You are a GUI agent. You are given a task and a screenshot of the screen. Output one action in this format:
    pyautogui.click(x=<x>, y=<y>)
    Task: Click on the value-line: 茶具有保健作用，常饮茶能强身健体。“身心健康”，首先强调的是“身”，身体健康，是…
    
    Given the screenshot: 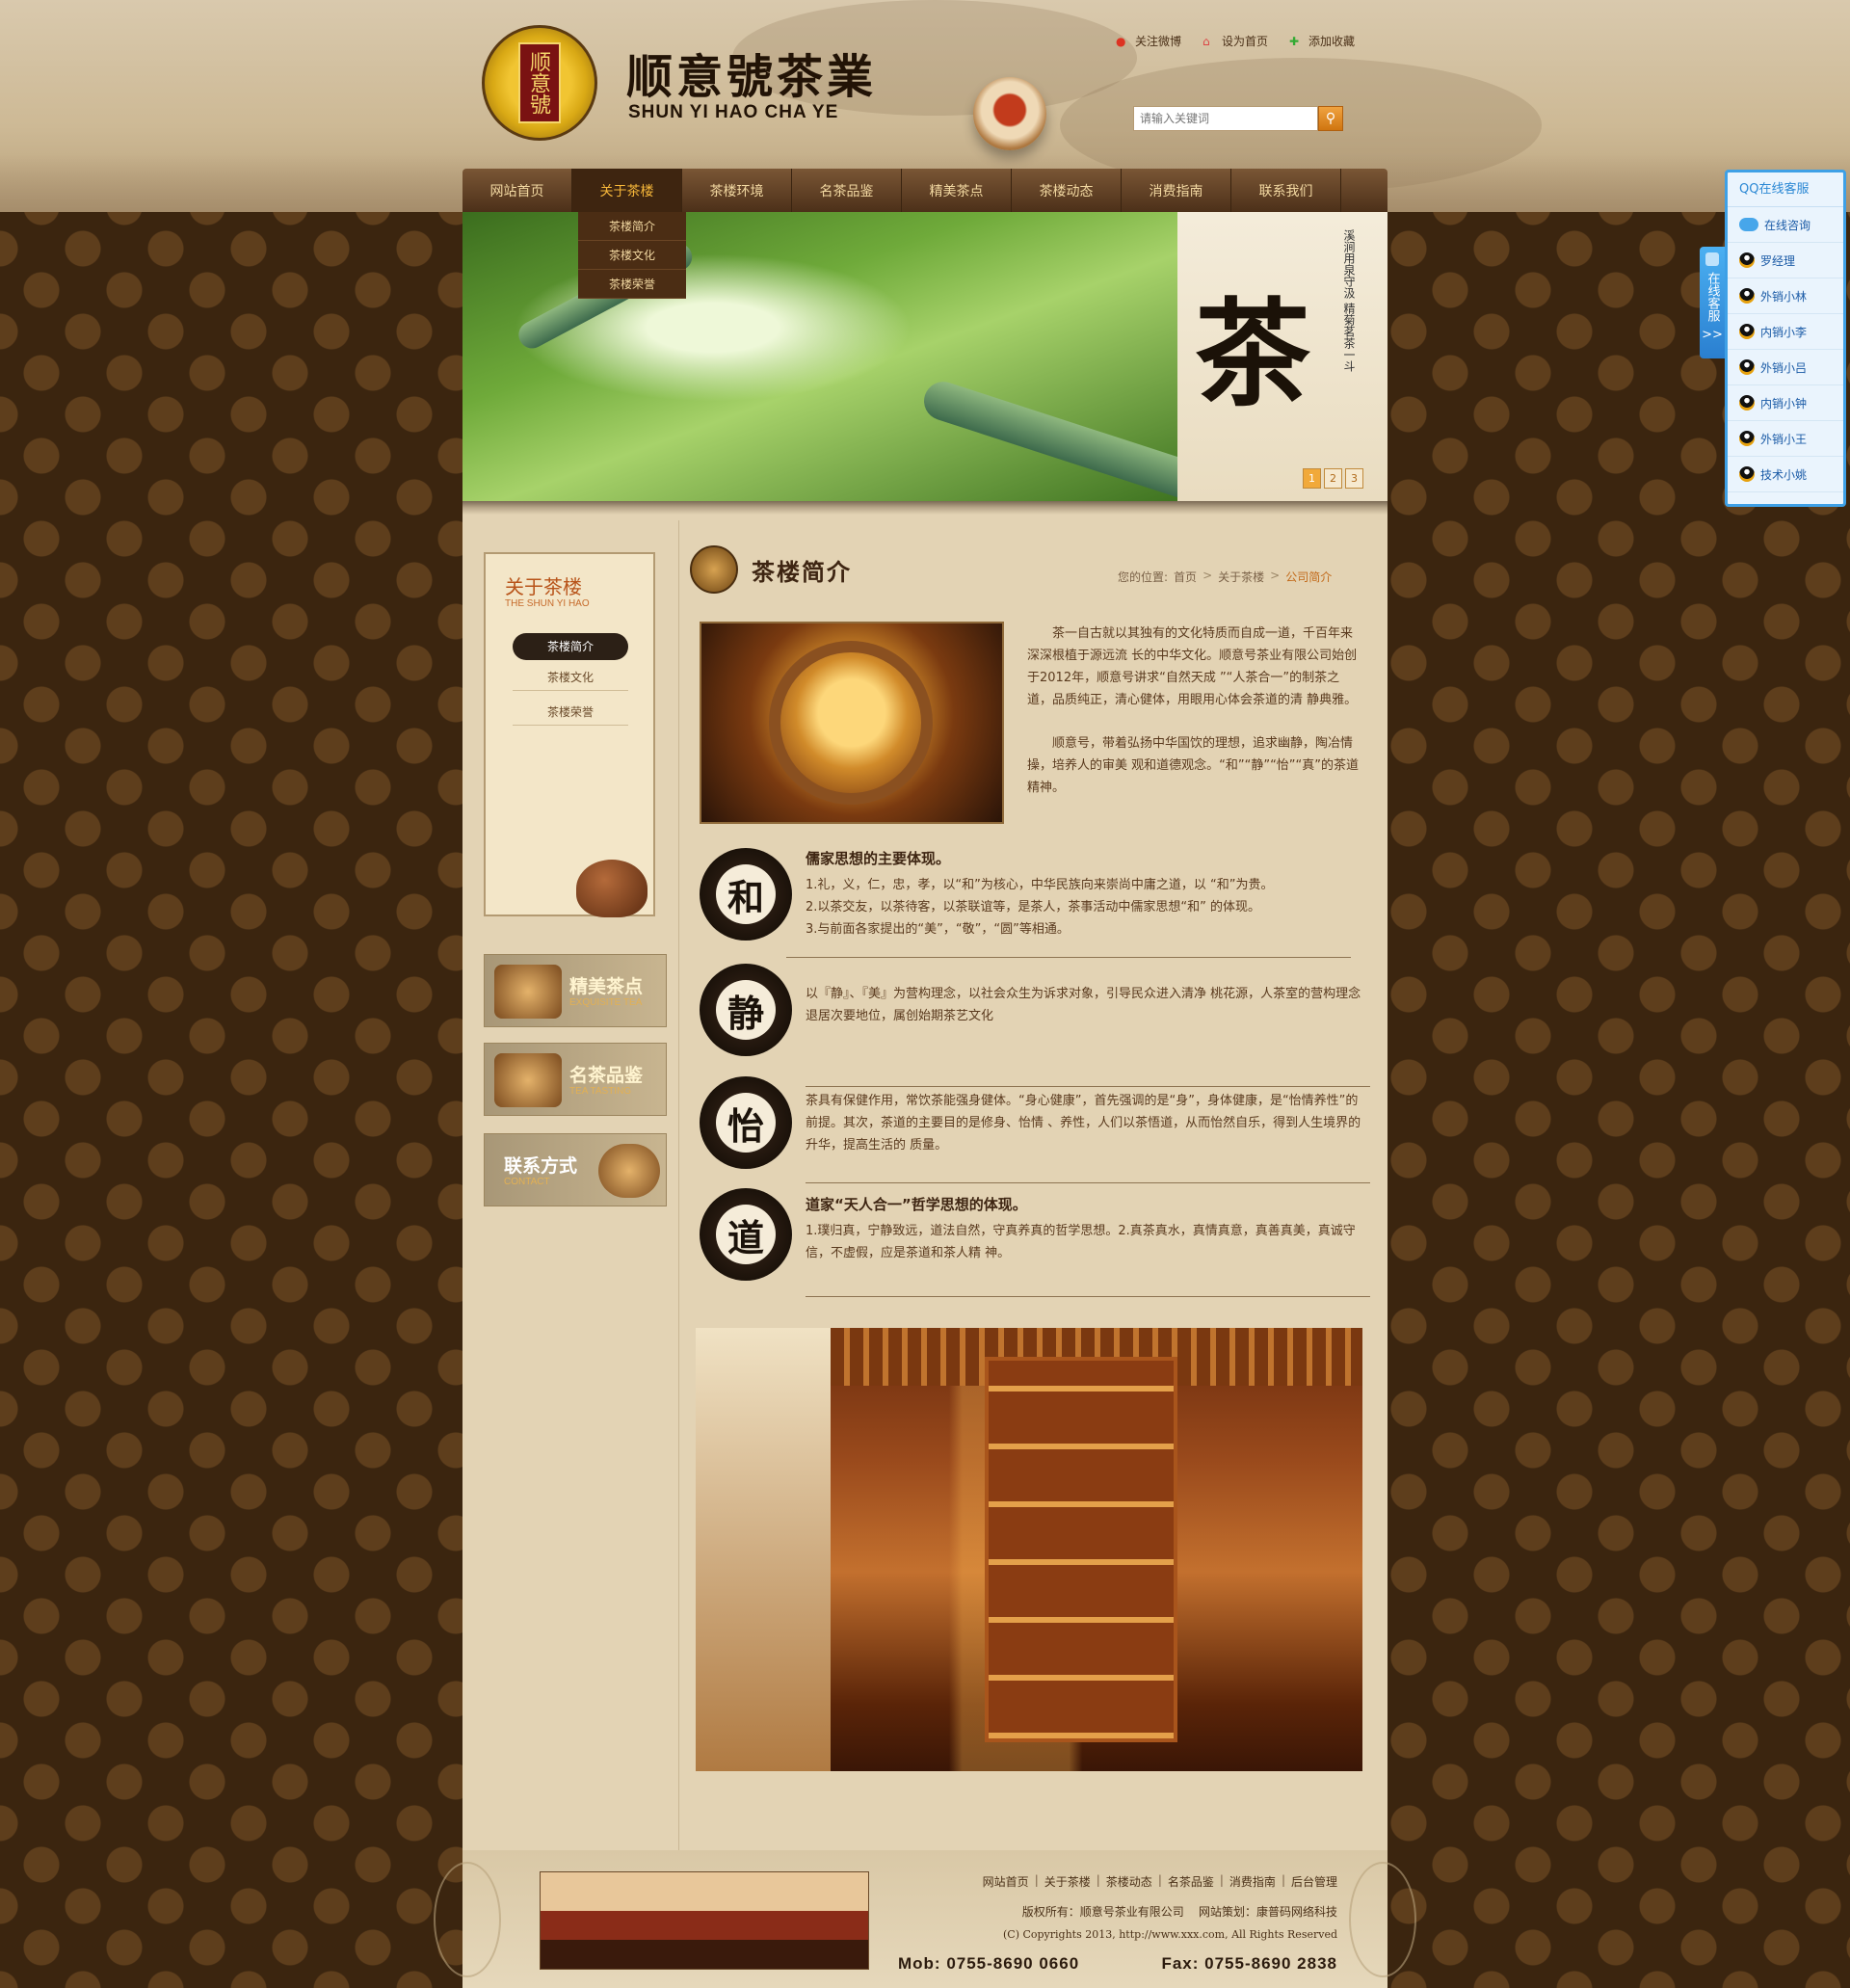 What is the action you would take?
    pyautogui.click(x=1083, y=1123)
    